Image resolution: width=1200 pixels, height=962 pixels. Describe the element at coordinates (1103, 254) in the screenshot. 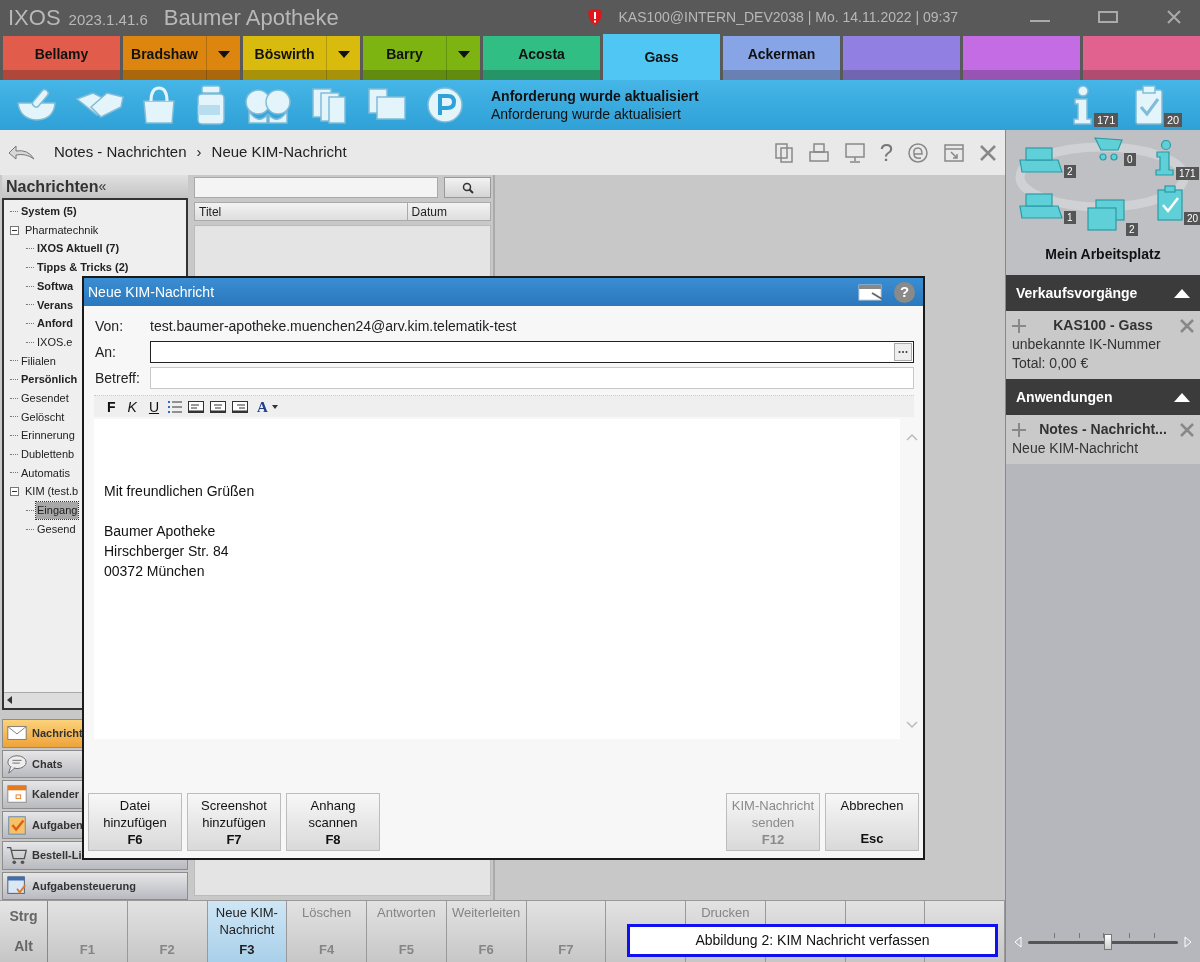

I see `workplace-title: Mein Arbeitsplatz` at that location.